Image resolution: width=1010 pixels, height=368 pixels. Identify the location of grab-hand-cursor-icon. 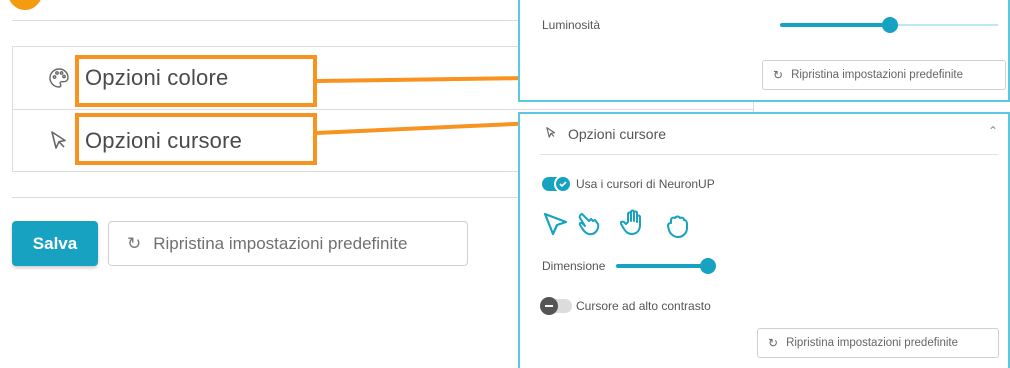
(678, 226).